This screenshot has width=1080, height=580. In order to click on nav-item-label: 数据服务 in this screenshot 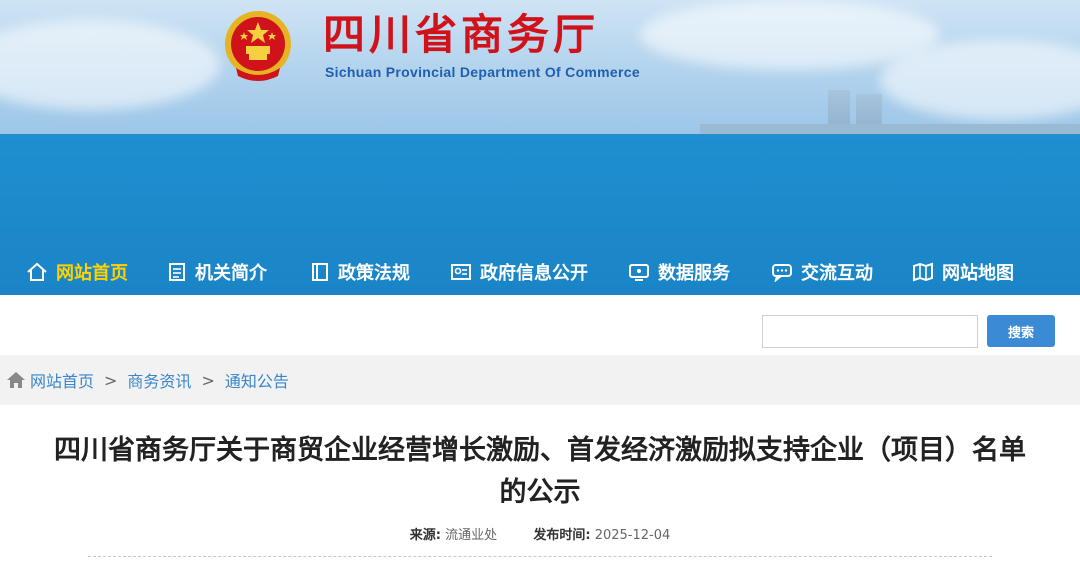, I will do `click(694, 273)`.